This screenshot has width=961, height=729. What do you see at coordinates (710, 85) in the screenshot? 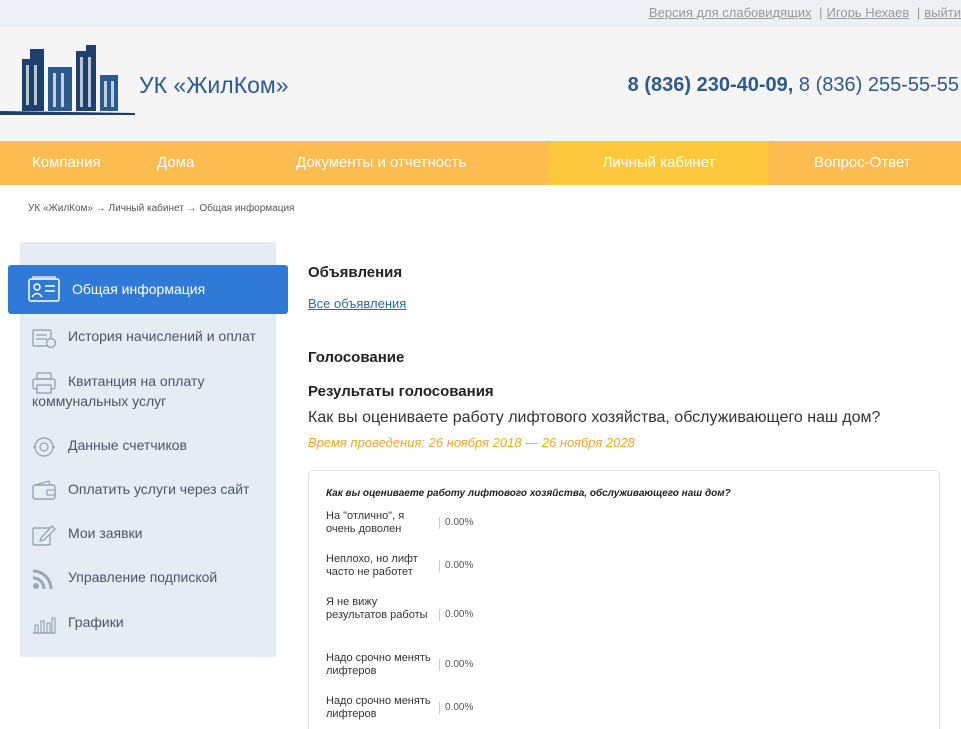
I see `phone-primary: 8 (836) 230-40-09,` at bounding box center [710, 85].